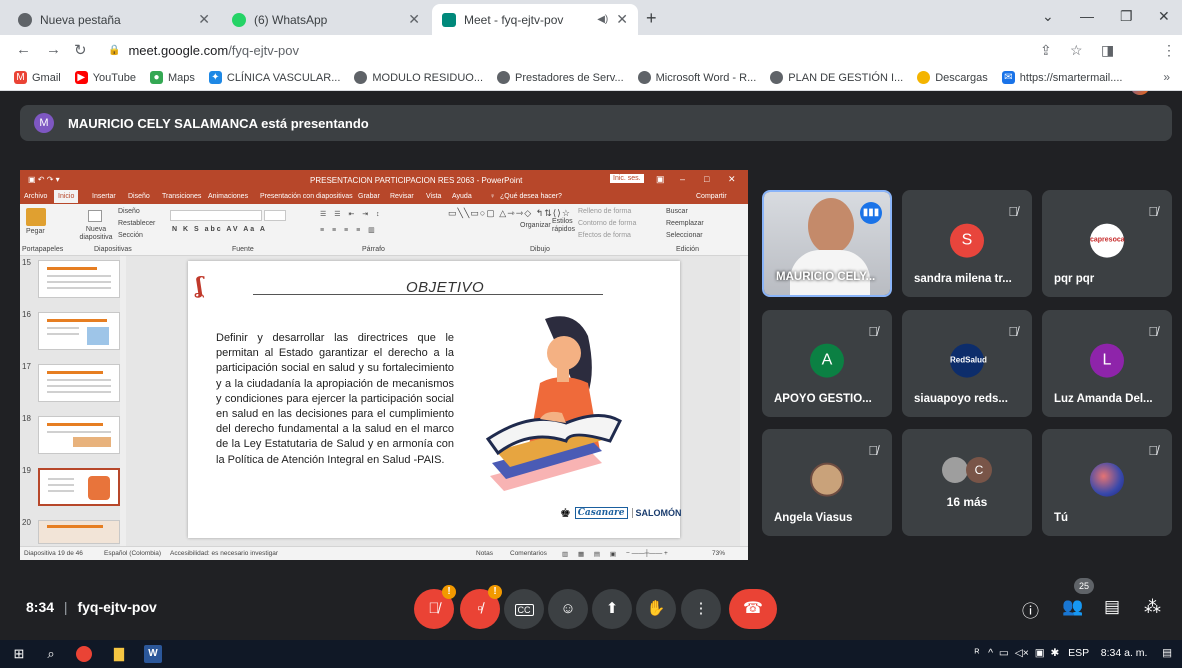 This screenshot has width=1182, height=668. Describe the element at coordinates (1048, 16) in the screenshot. I see `tab-search-icon: ⌄` at that location.